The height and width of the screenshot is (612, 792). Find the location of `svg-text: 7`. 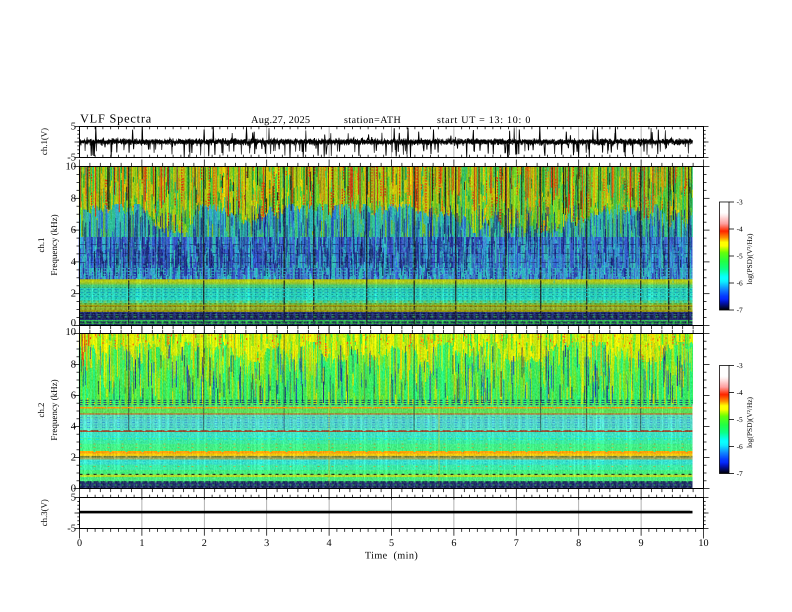

svg-text: 7 is located at coordinates (516, 543).